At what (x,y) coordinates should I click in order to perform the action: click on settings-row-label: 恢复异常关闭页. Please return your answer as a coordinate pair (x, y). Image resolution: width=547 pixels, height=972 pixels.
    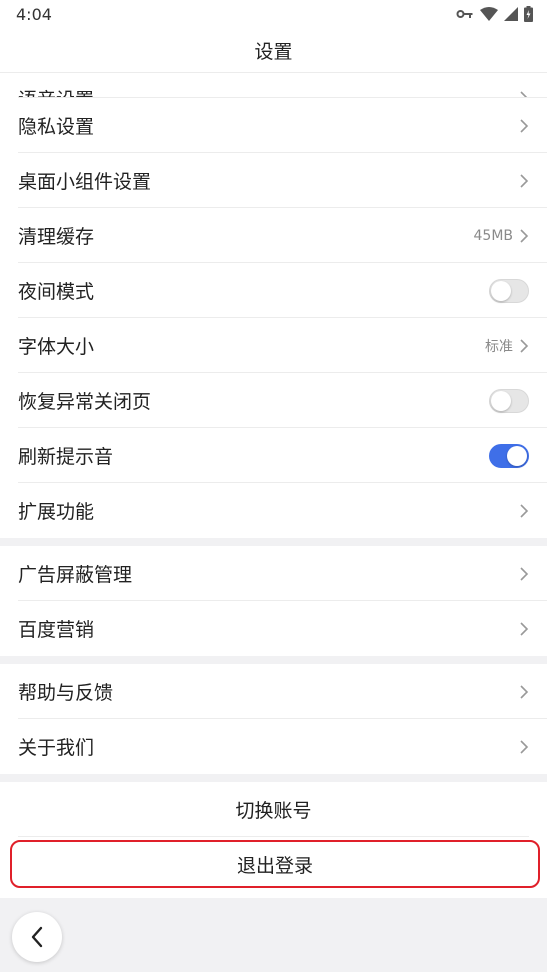
    Looking at the image, I should click on (85, 402).